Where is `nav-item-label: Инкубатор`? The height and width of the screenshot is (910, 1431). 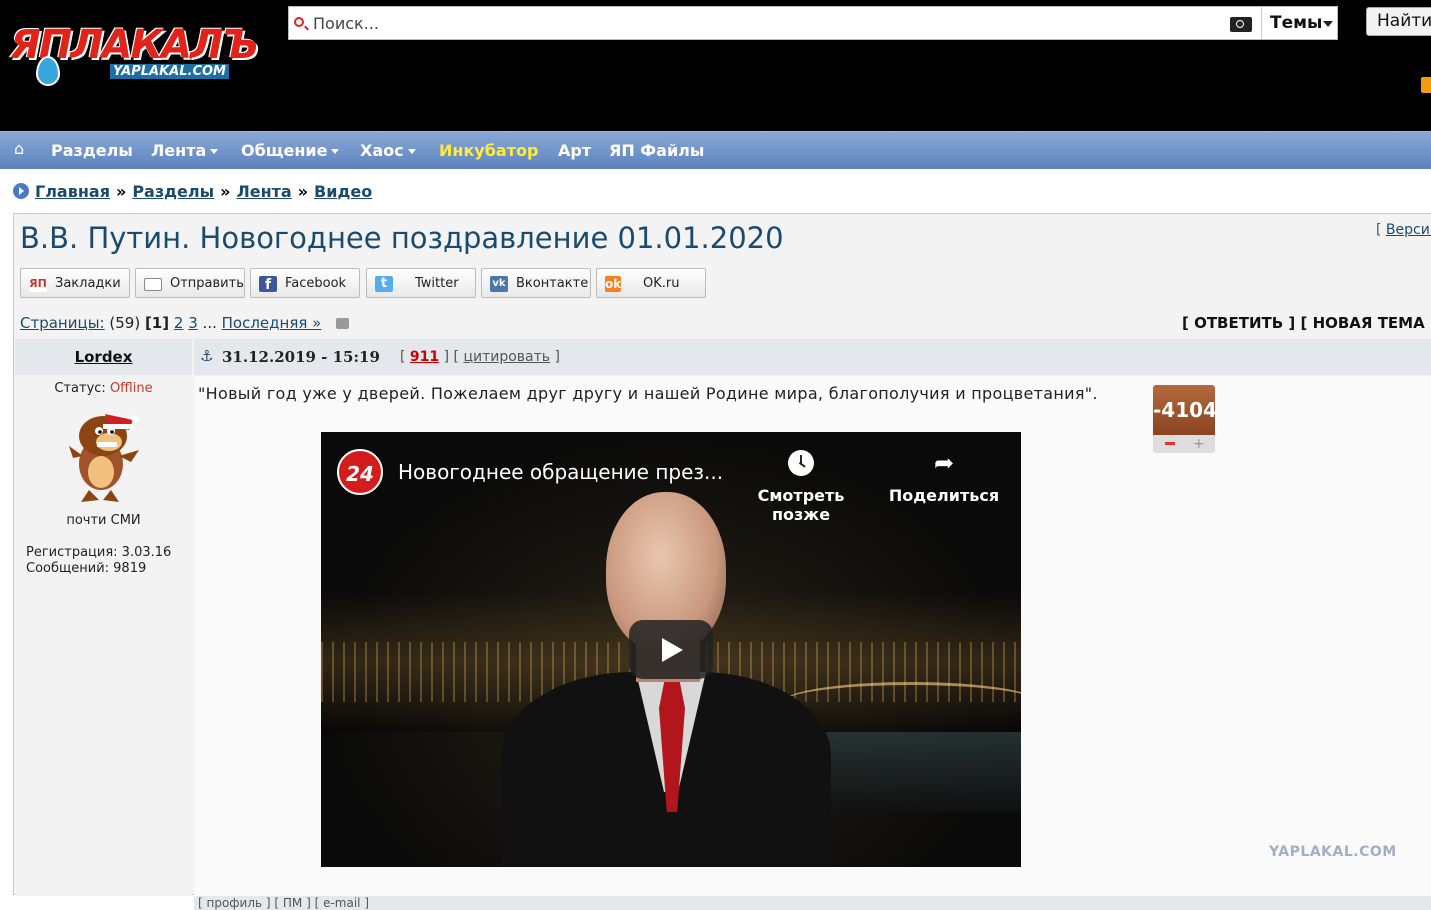
nav-item-label: Инкубатор is located at coordinates (489, 150).